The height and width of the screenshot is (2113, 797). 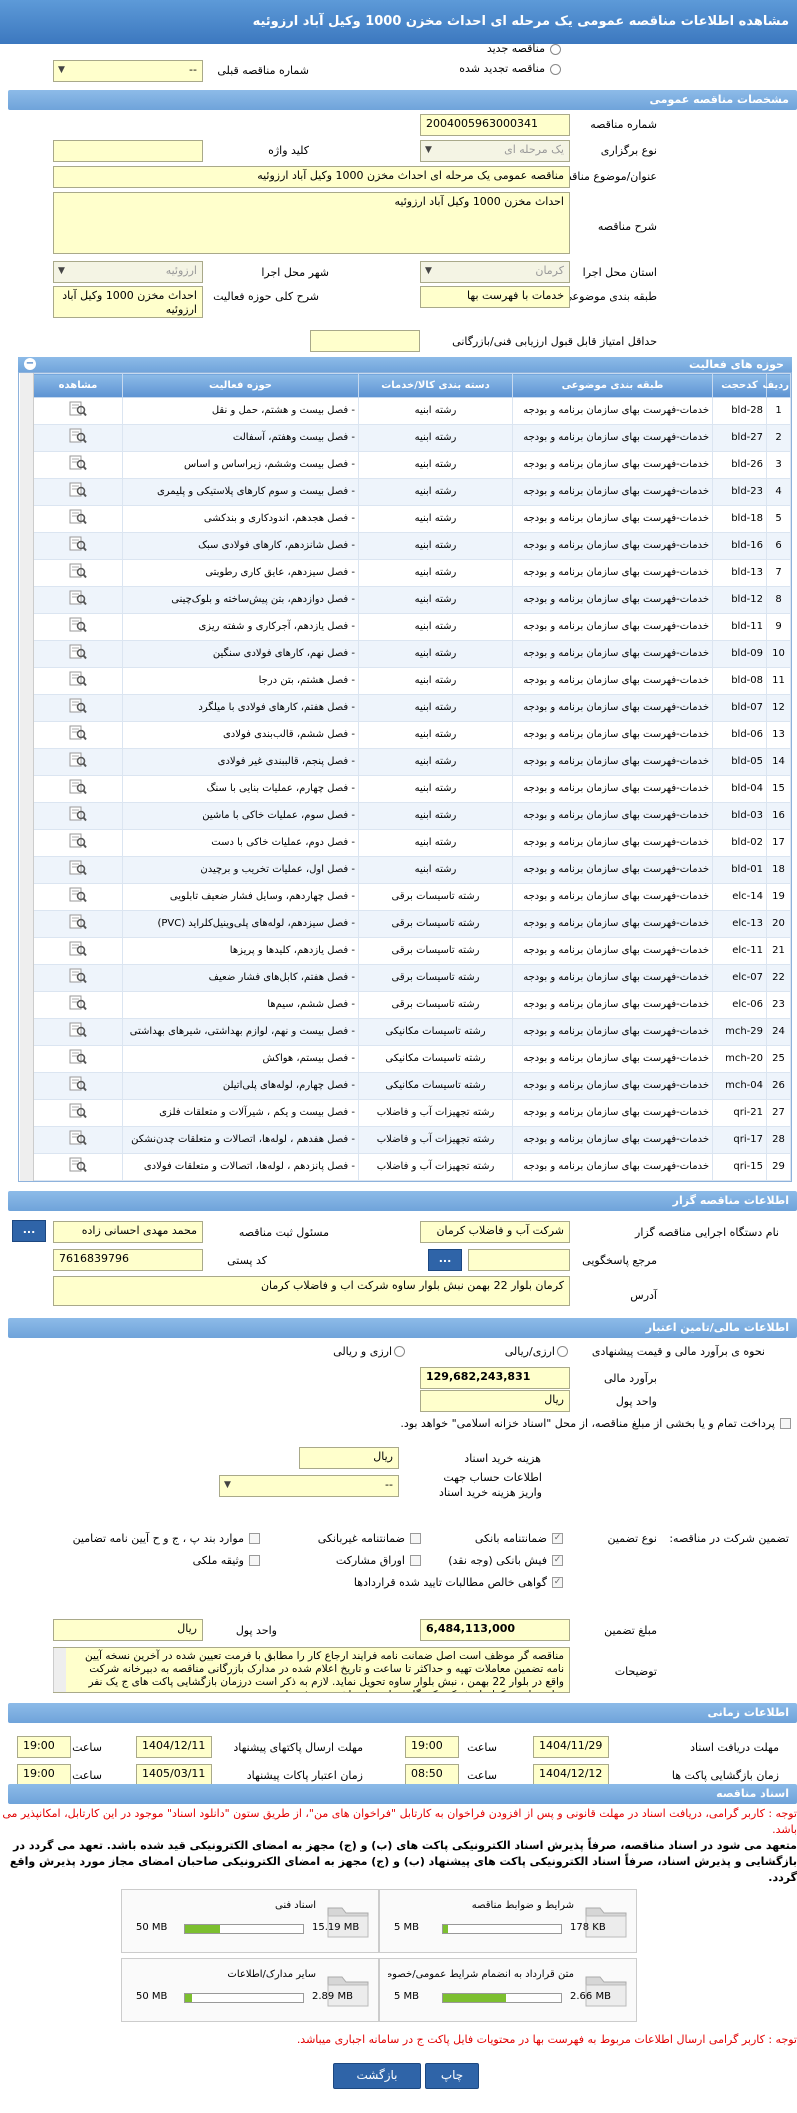 What do you see at coordinates (30, 364) in the screenshot?
I see `collapse-icon: −` at bounding box center [30, 364].